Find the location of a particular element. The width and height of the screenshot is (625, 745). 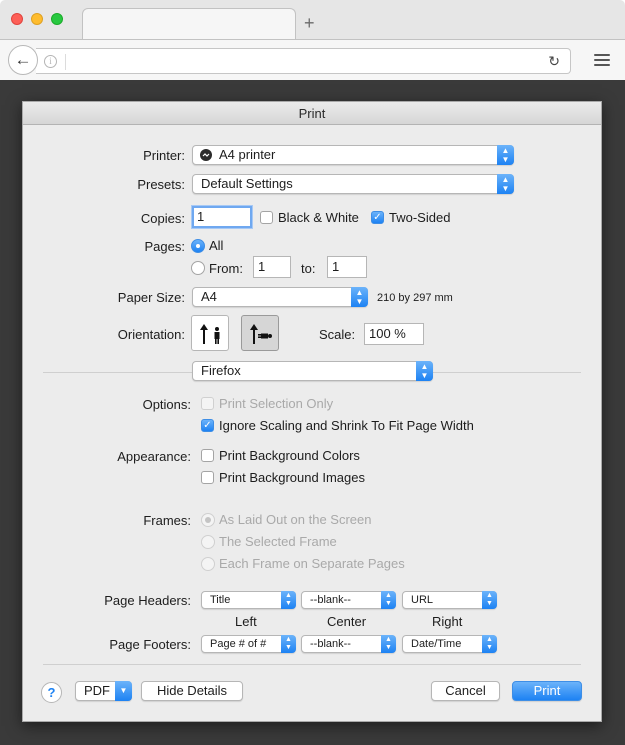

pages-to-label: to: is located at coordinates (308, 268).